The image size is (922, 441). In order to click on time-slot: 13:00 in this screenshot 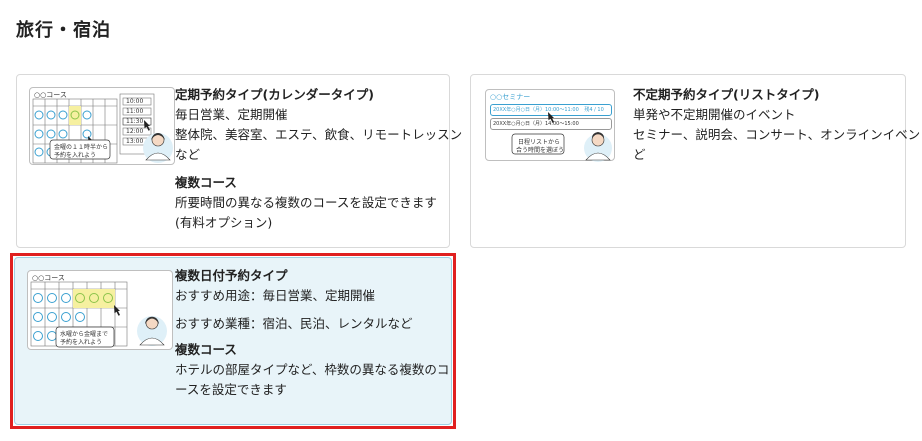, I will do `click(135, 141)`.